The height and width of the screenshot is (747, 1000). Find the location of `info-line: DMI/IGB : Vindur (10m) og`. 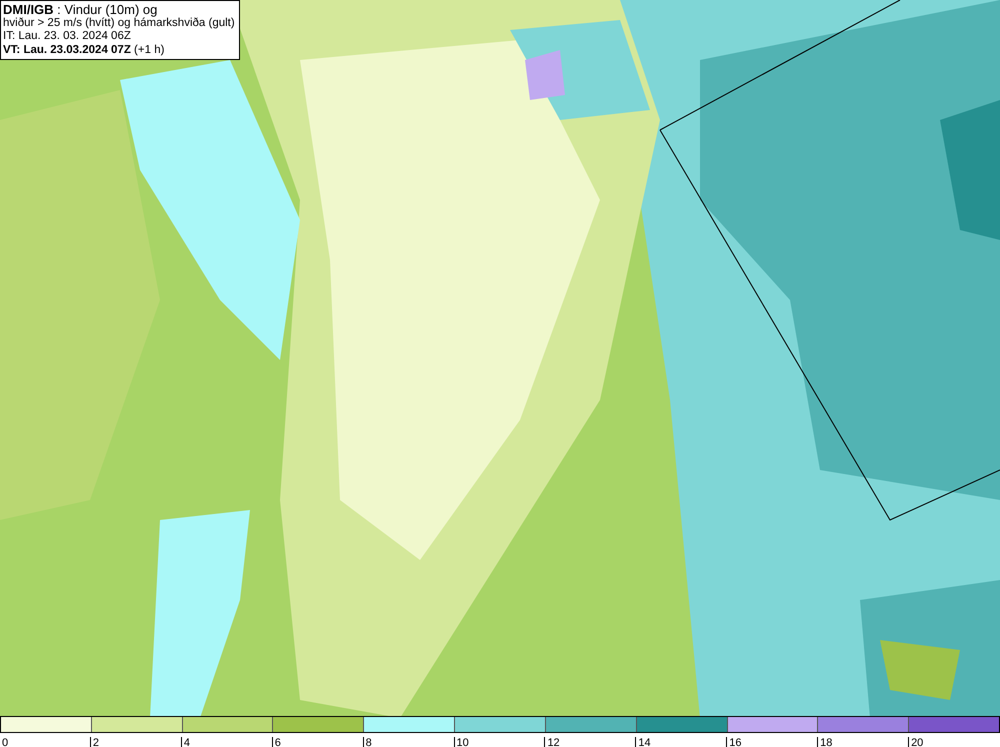

info-line: DMI/IGB : Vindur (10m) og is located at coordinates (80, 9).